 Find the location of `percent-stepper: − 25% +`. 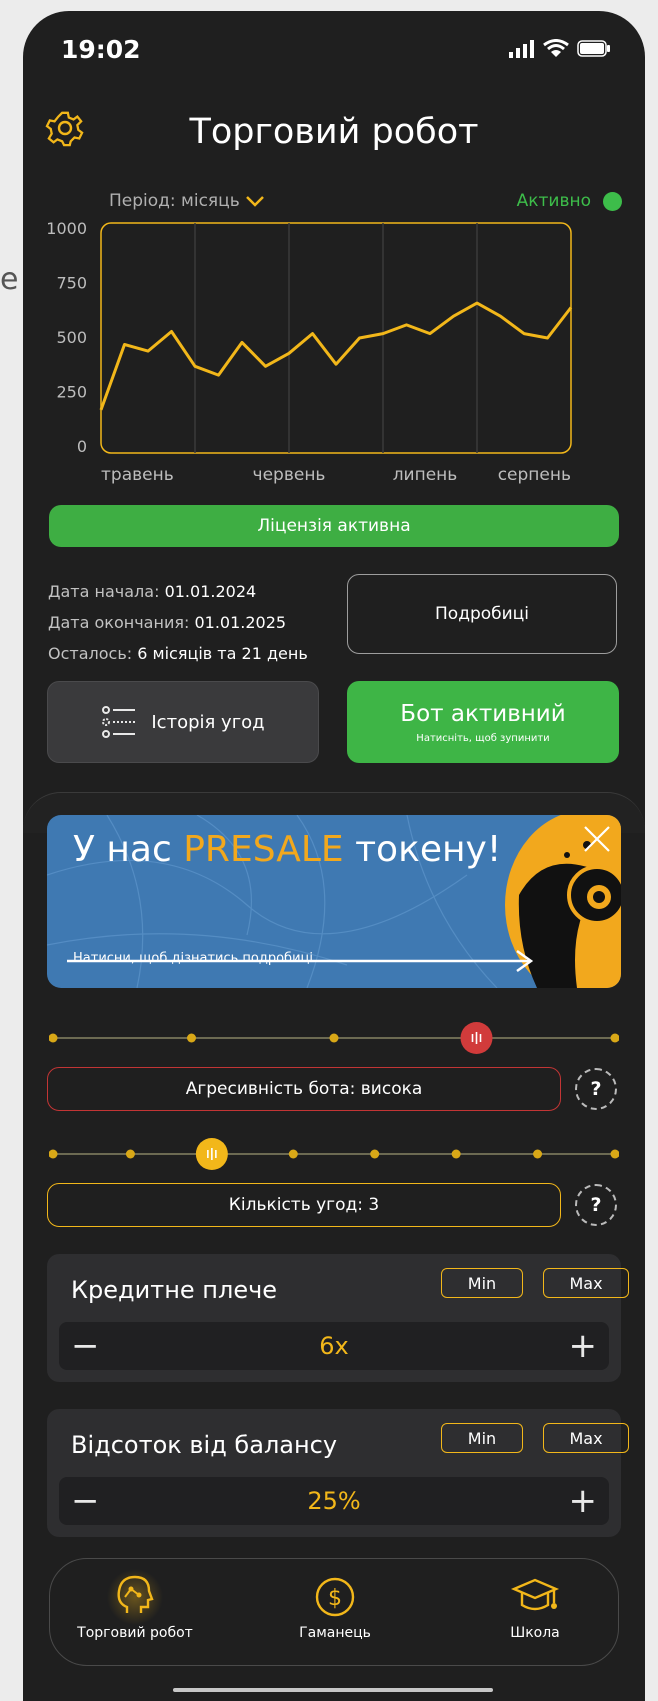

percent-stepper: − 25% + is located at coordinates (334, 1501).